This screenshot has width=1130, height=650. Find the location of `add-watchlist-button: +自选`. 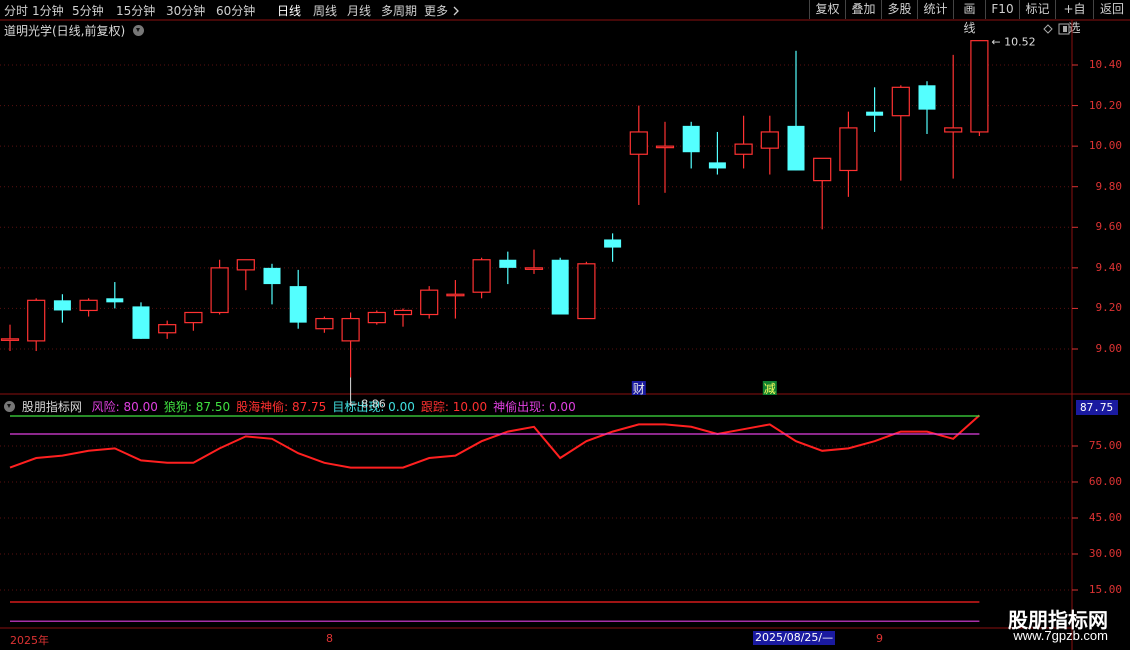

add-watchlist-button: +自选 is located at coordinates (1074, 17).